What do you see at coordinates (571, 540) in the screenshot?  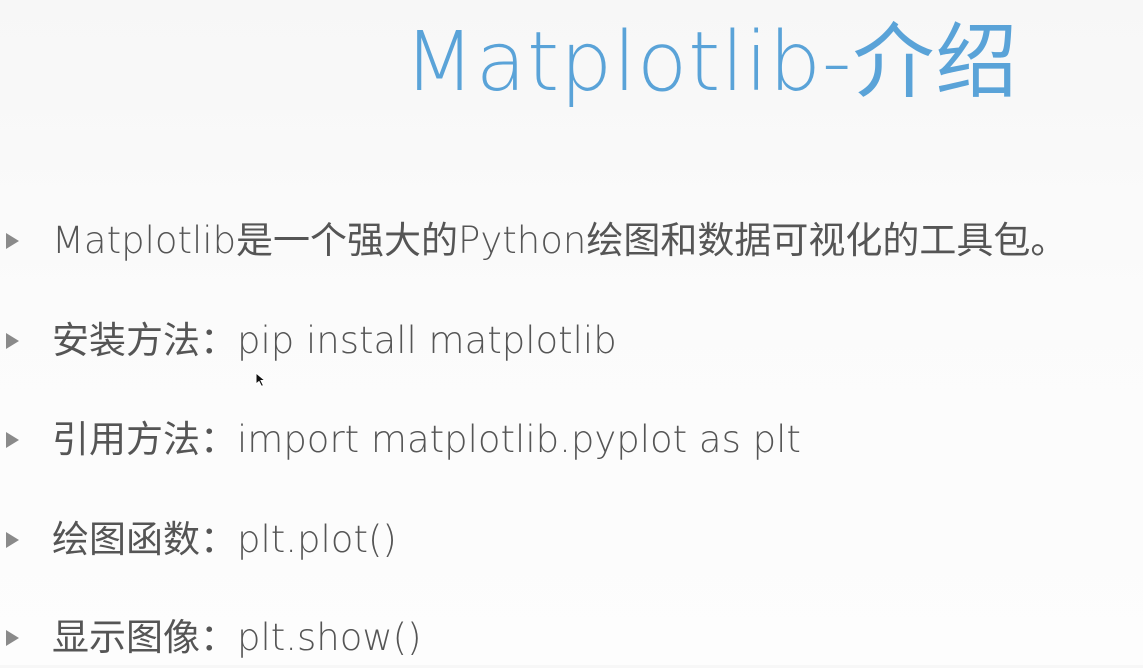 I see `bullet-item: 绘图函数：plt.plot()` at bounding box center [571, 540].